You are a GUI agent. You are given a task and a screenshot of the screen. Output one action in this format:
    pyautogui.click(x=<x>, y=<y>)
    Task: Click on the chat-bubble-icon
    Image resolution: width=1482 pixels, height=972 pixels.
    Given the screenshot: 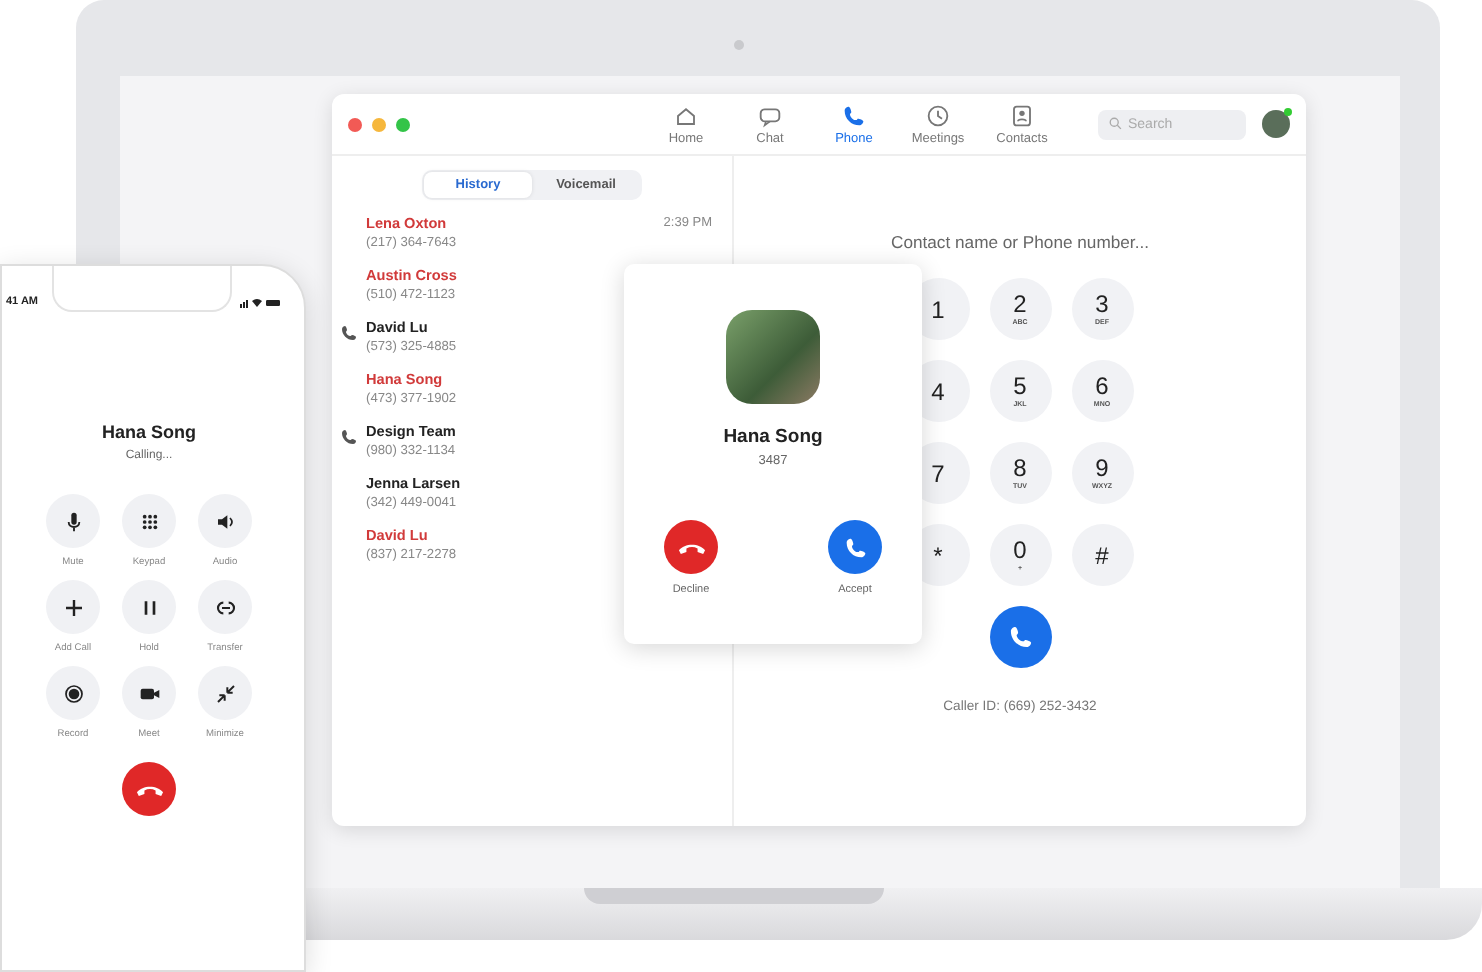 What is the action you would take?
    pyautogui.click(x=770, y=115)
    